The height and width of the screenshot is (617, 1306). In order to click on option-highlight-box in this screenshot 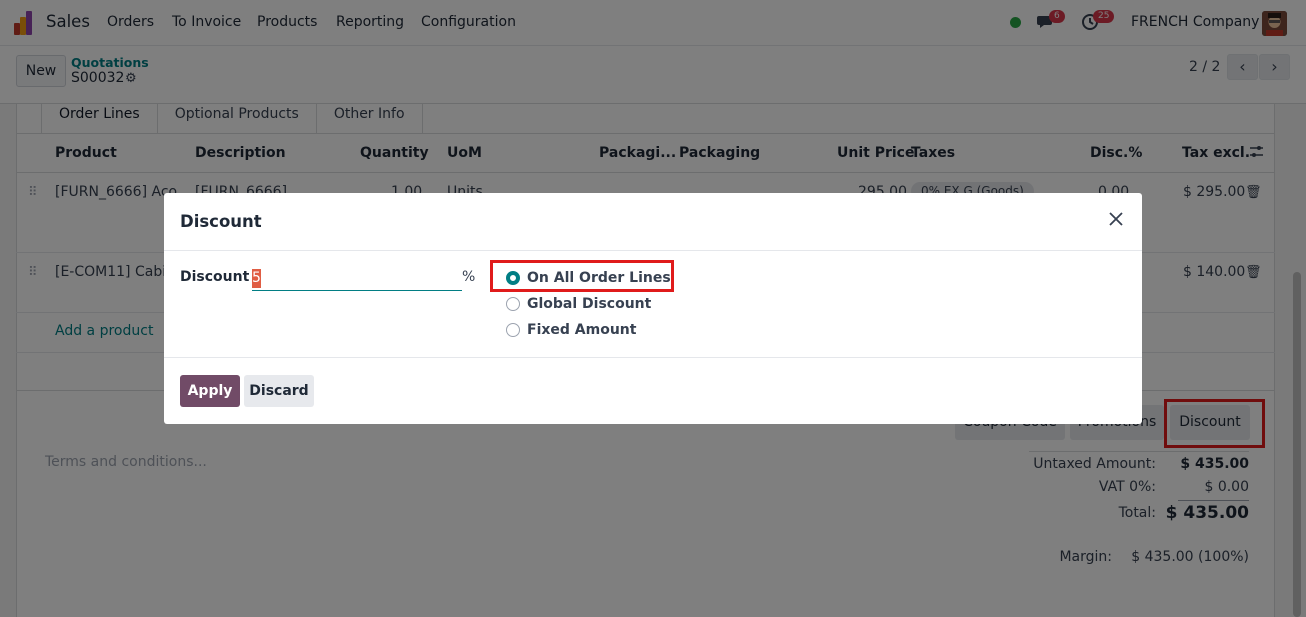, I will do `click(582, 276)`.